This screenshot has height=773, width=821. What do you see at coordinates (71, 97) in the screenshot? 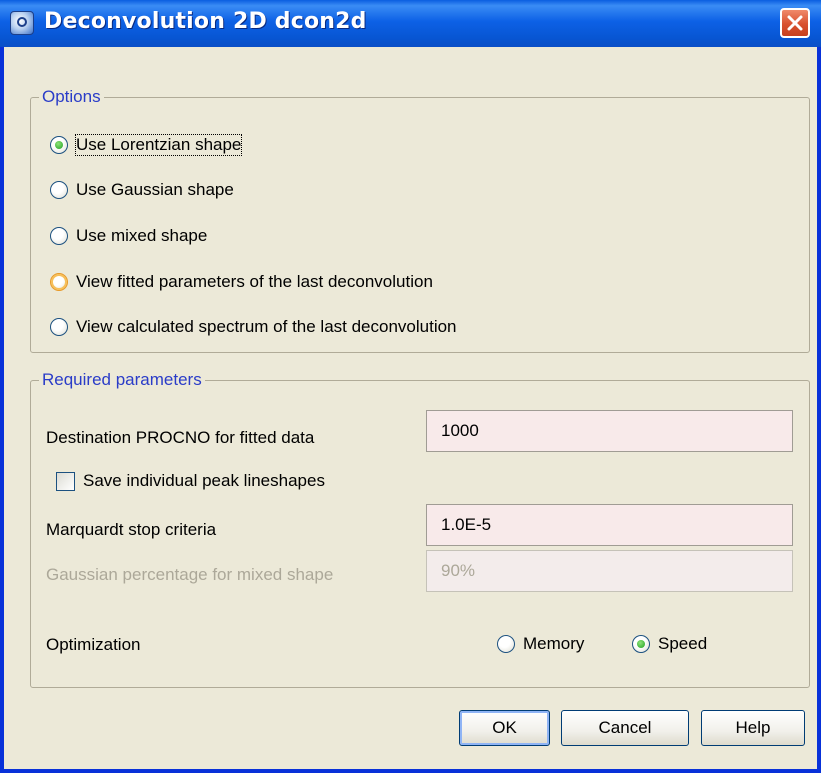
I see `options-legend: Options` at bounding box center [71, 97].